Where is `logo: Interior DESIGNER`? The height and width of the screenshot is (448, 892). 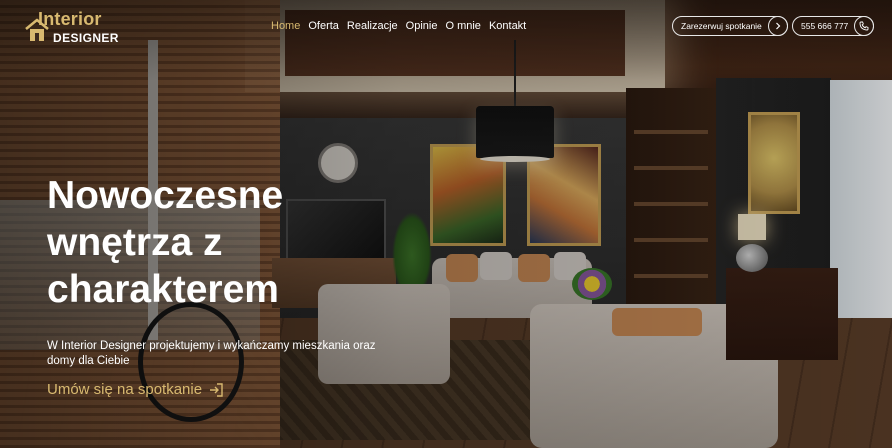
logo: Interior DESIGNER is located at coordinates (74, 28).